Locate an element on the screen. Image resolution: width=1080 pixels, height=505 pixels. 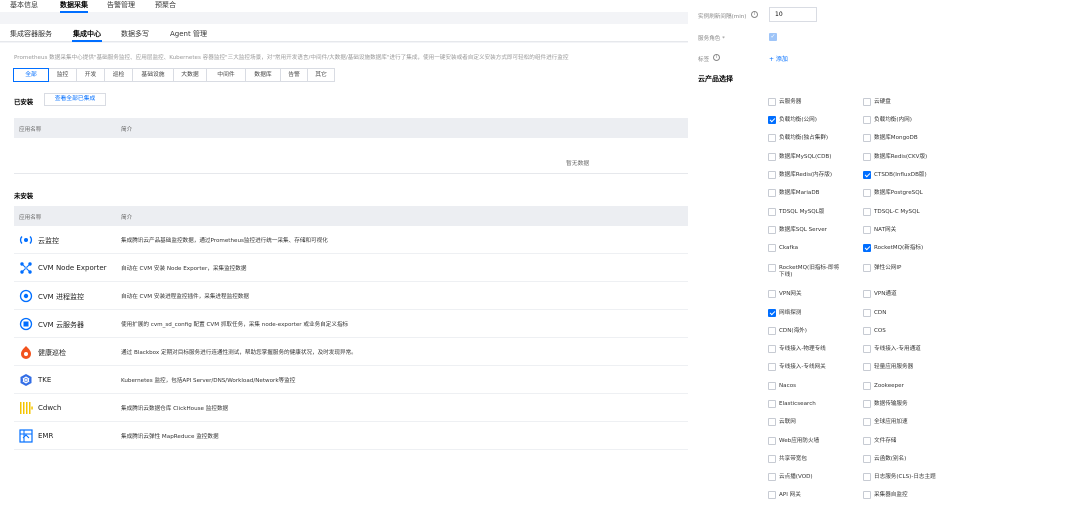
product-checkbox-label: CDN is located at coordinates (880, 313).